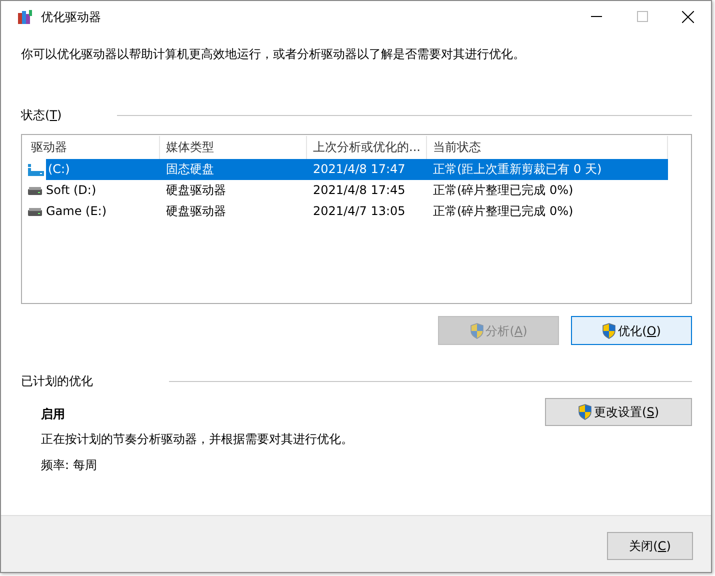 This screenshot has height=576, width=715. What do you see at coordinates (650, 546) in the screenshot?
I see `close-dialog-button: 关闭(C)` at bounding box center [650, 546].